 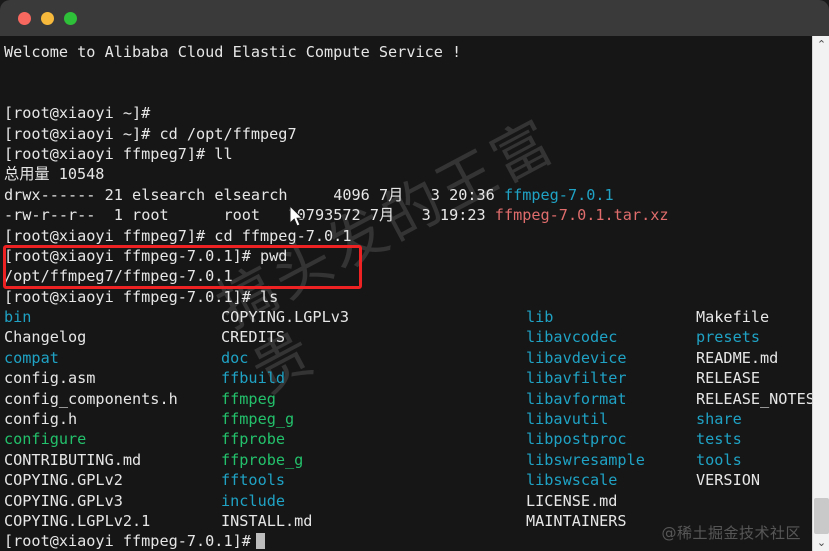 I want to click on ls-row: Changelog CREDITS libavcodec presets, so click(x=408, y=337).